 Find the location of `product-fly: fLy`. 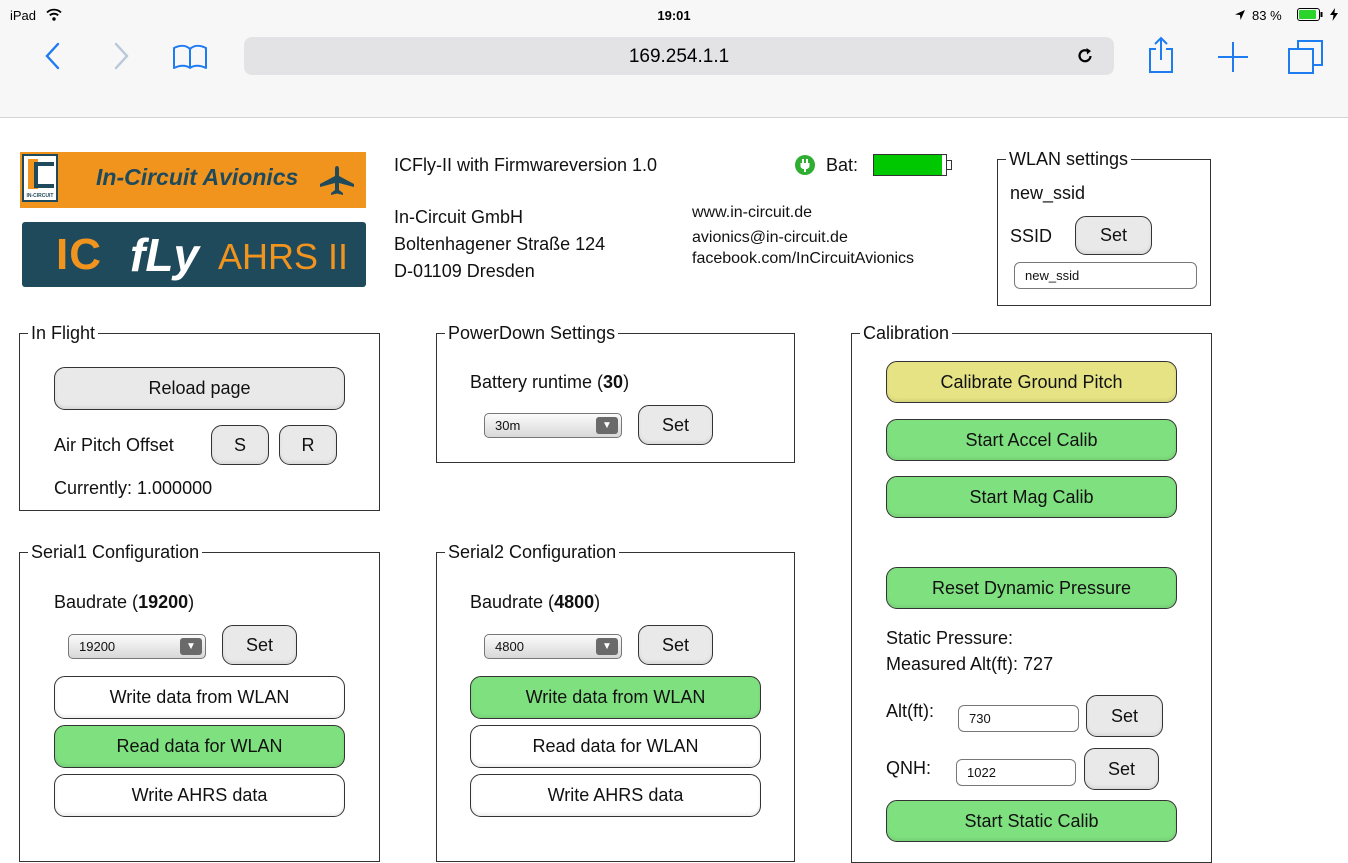

product-fly: fLy is located at coordinates (164, 255).